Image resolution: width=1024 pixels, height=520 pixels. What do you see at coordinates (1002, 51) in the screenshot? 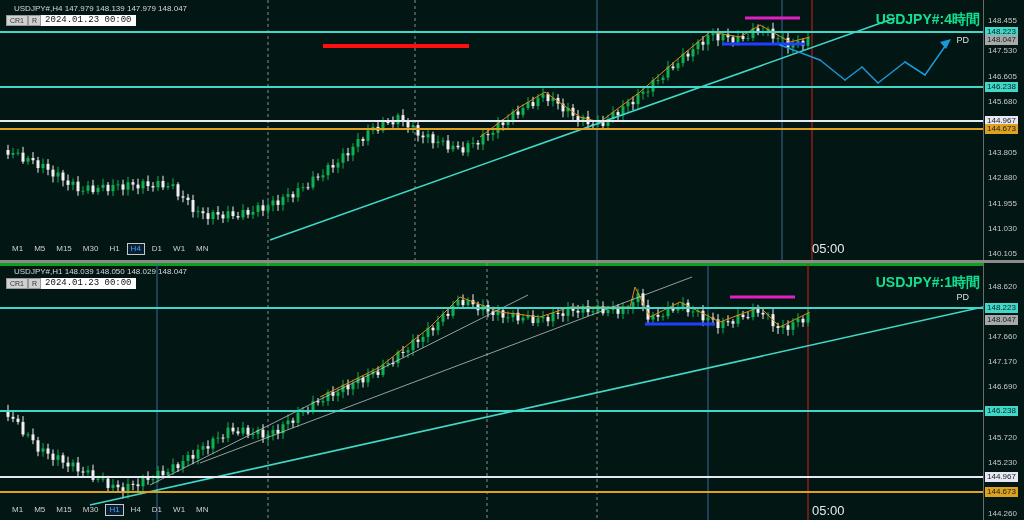
I see `axis-label: 147.530` at bounding box center [1002, 51].